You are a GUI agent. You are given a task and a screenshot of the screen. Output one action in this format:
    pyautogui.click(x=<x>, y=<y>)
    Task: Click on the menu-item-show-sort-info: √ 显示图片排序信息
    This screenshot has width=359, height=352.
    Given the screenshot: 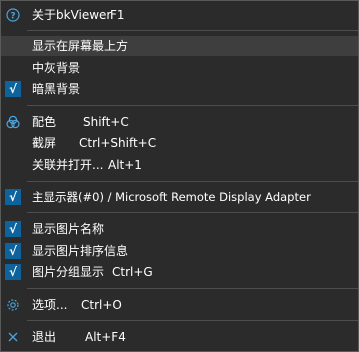 What is the action you would take?
    pyautogui.click(x=179, y=251)
    